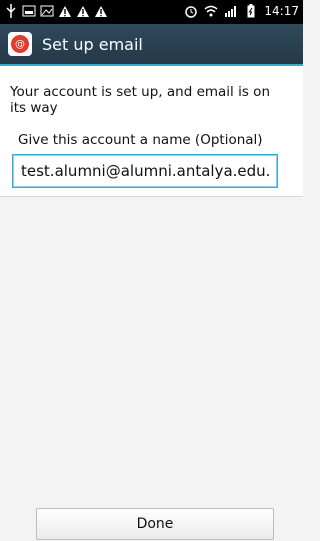  What do you see at coordinates (140, 140) in the screenshot?
I see `account-name-label: Give this account a name (Optional)` at bounding box center [140, 140].